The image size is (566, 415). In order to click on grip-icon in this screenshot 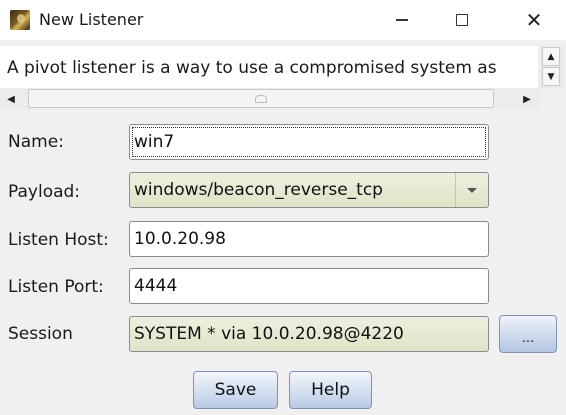, I will do `click(261, 99)`.